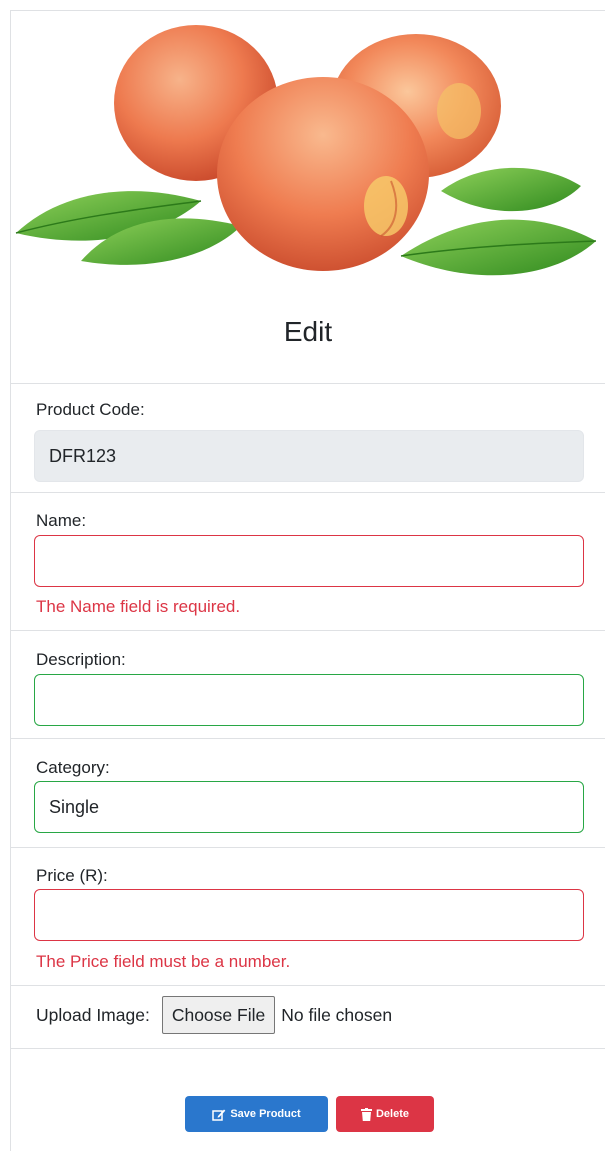 This screenshot has height=1151, width=605. I want to click on product-code-group: Product Code: DFR123, so click(308, 438).